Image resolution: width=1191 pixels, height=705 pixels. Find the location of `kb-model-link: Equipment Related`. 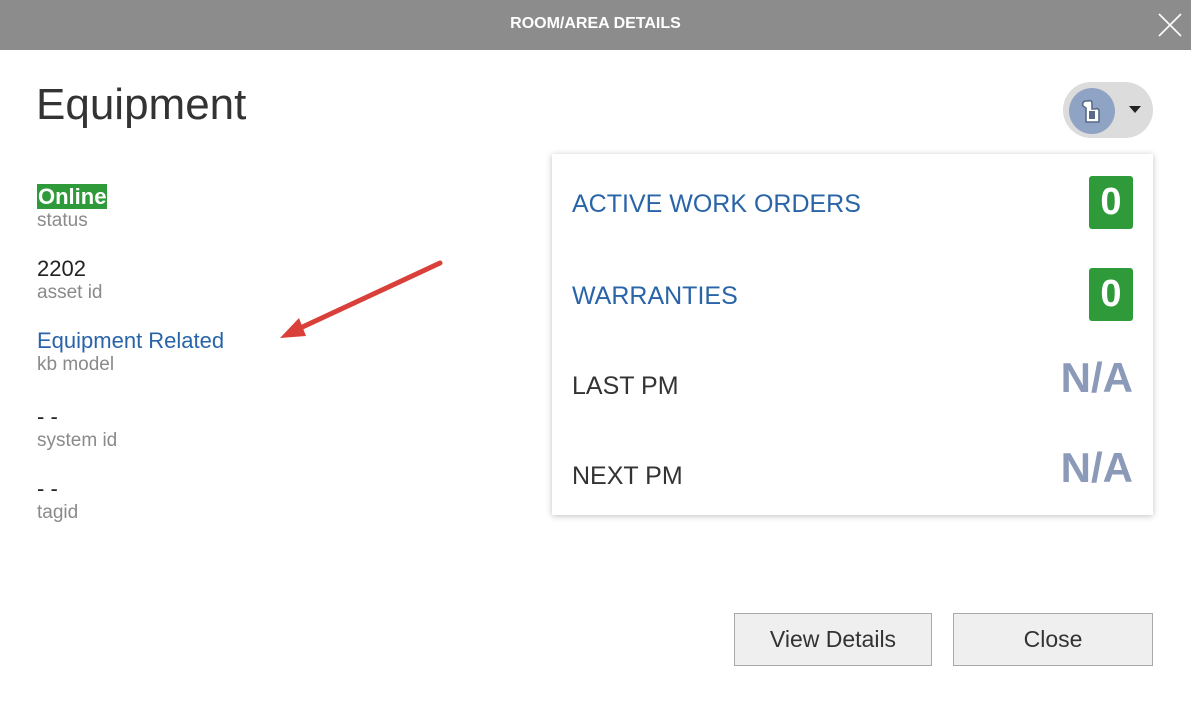

kb-model-link: Equipment Related is located at coordinates (130, 341).